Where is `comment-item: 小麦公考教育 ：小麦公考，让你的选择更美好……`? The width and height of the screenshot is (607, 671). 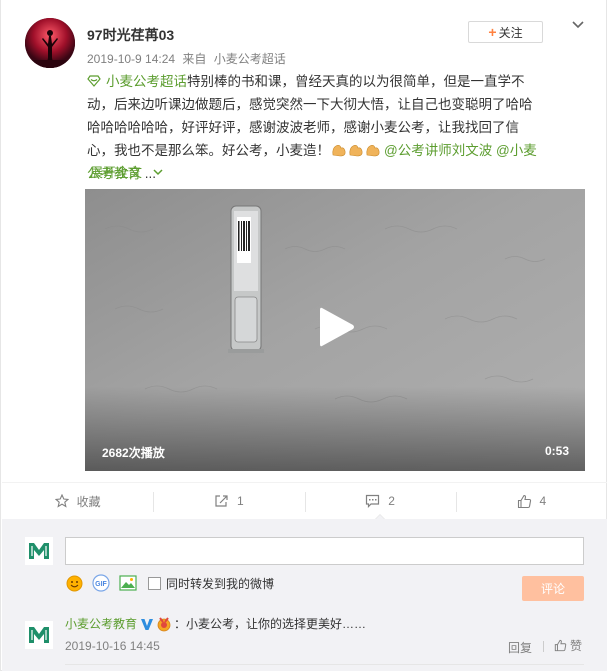 comment-item: 小麦公考教育 ：小麦公考，让你的选择更美好…… is located at coordinates (215, 623).